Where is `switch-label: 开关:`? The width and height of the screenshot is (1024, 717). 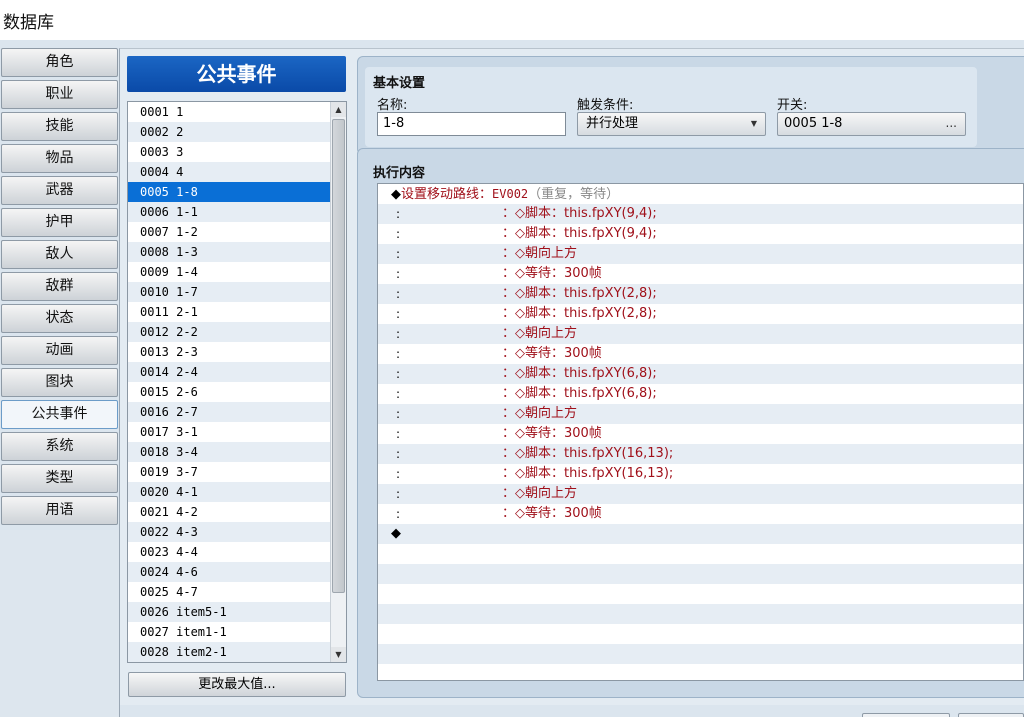
switch-label: 开关: is located at coordinates (792, 105).